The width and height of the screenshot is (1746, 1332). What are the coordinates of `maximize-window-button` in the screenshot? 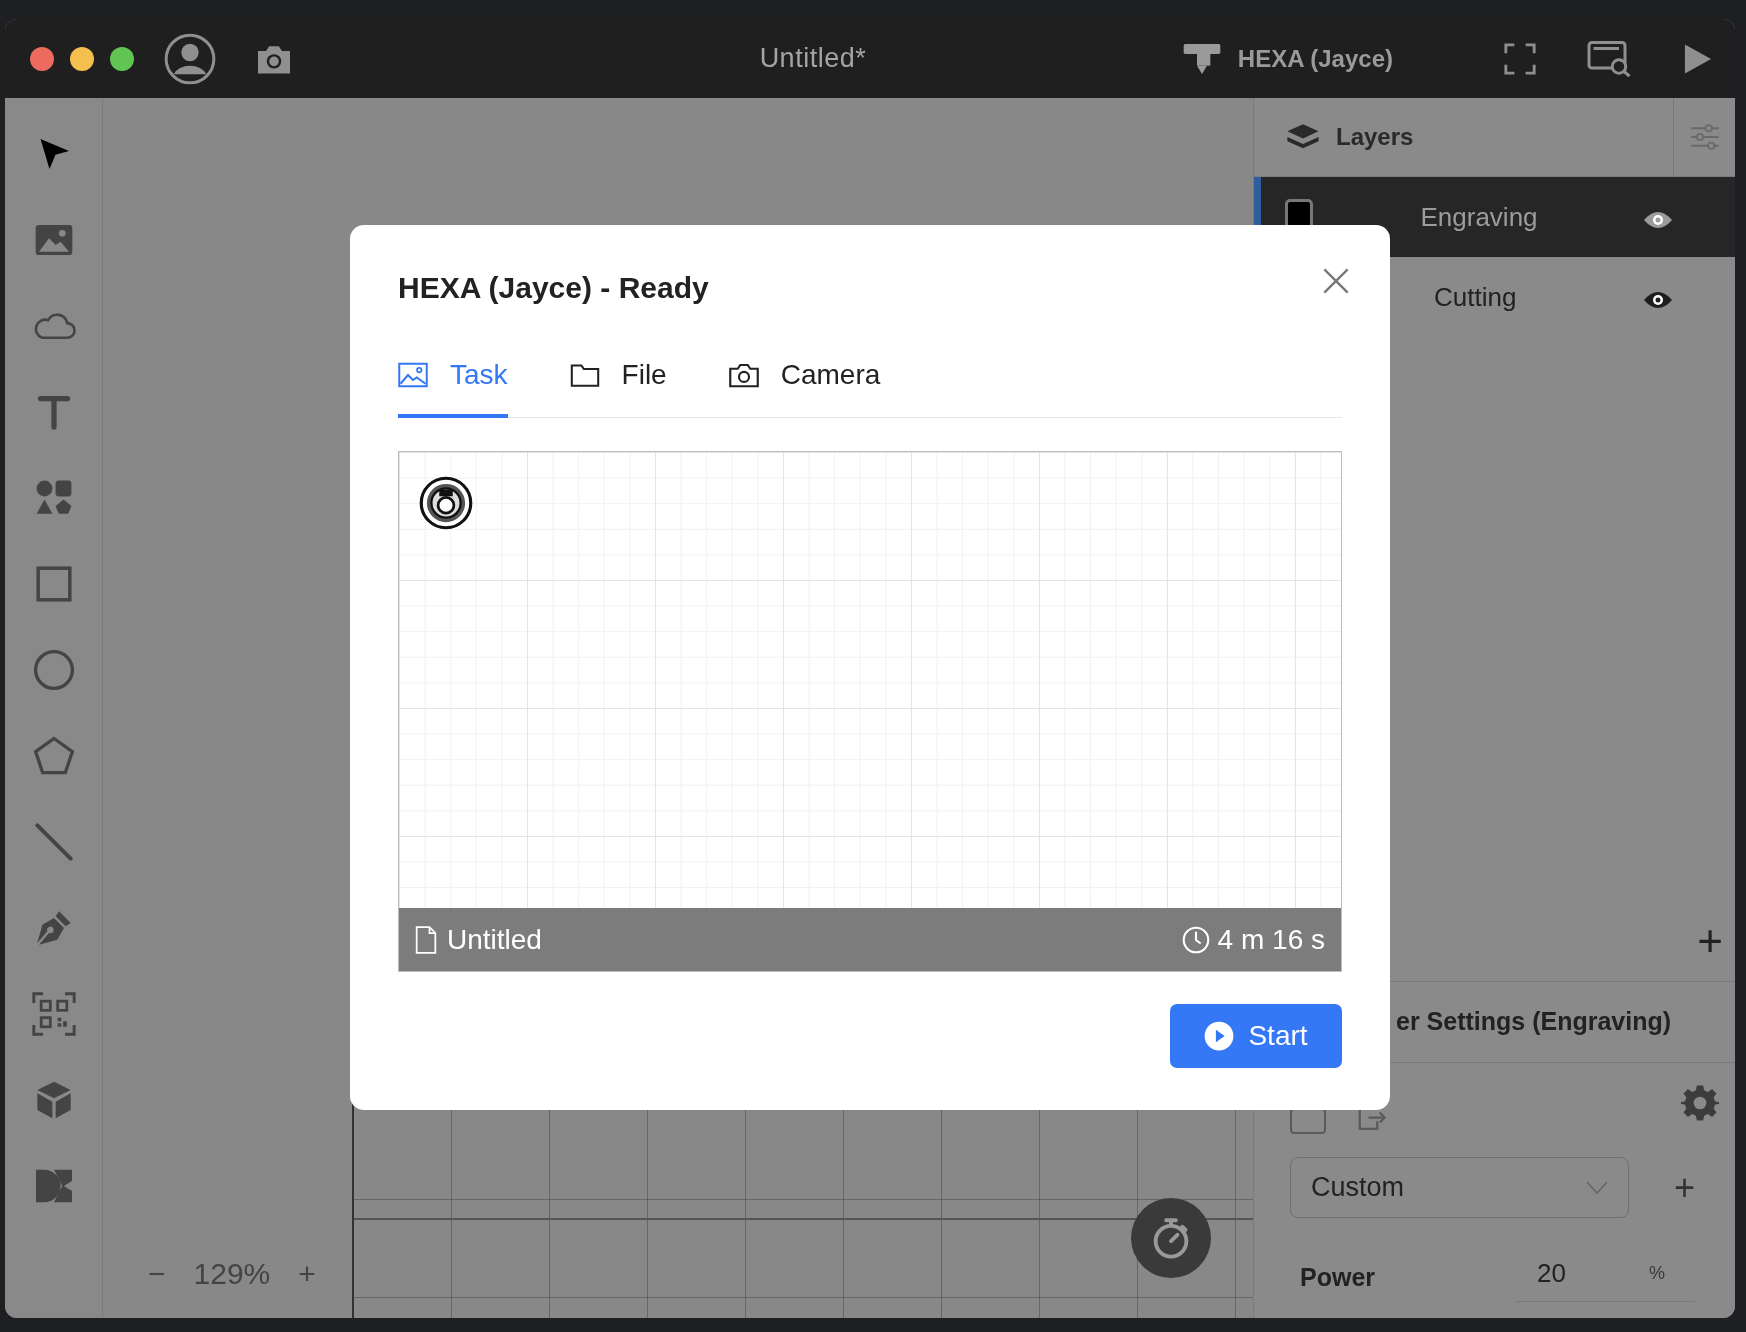 It's located at (122, 58).